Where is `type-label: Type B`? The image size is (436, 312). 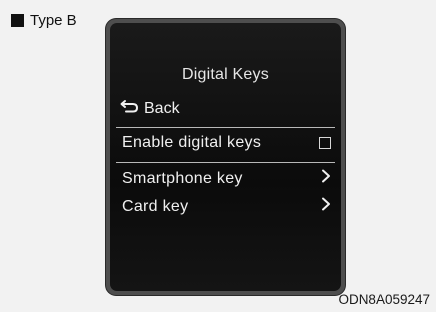 type-label: Type B is located at coordinates (44, 20).